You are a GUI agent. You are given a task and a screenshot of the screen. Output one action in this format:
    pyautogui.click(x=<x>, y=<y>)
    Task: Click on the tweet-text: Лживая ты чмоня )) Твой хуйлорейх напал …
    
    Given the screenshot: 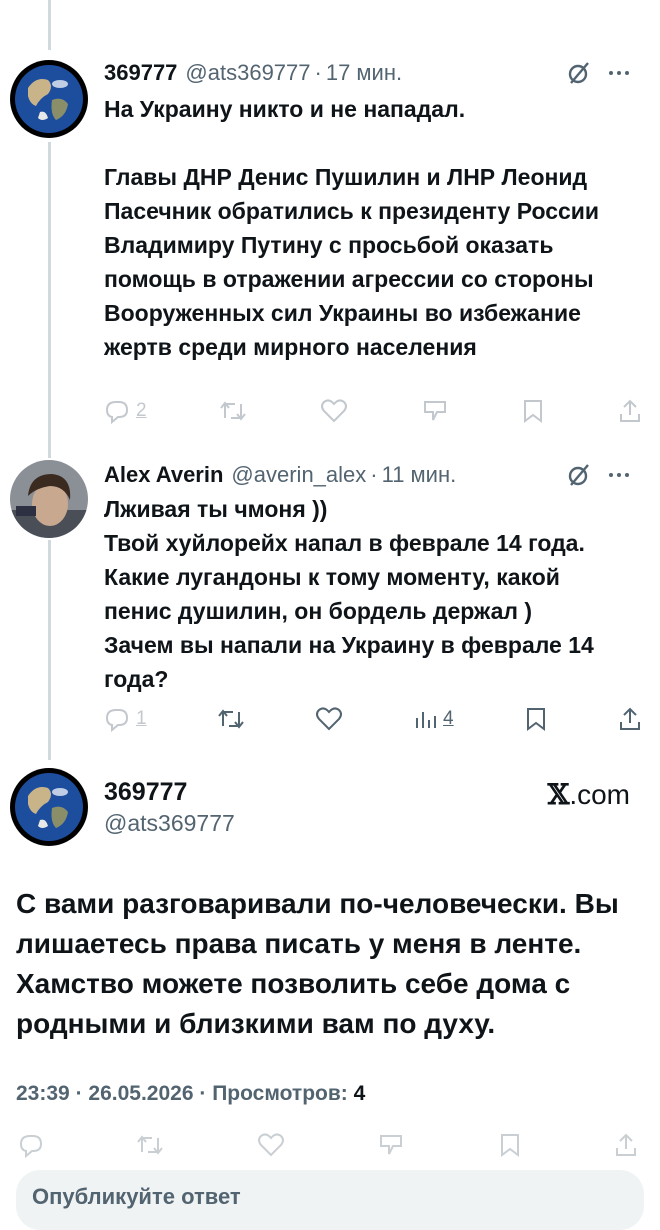 What is the action you would take?
    pyautogui.click(x=349, y=594)
    